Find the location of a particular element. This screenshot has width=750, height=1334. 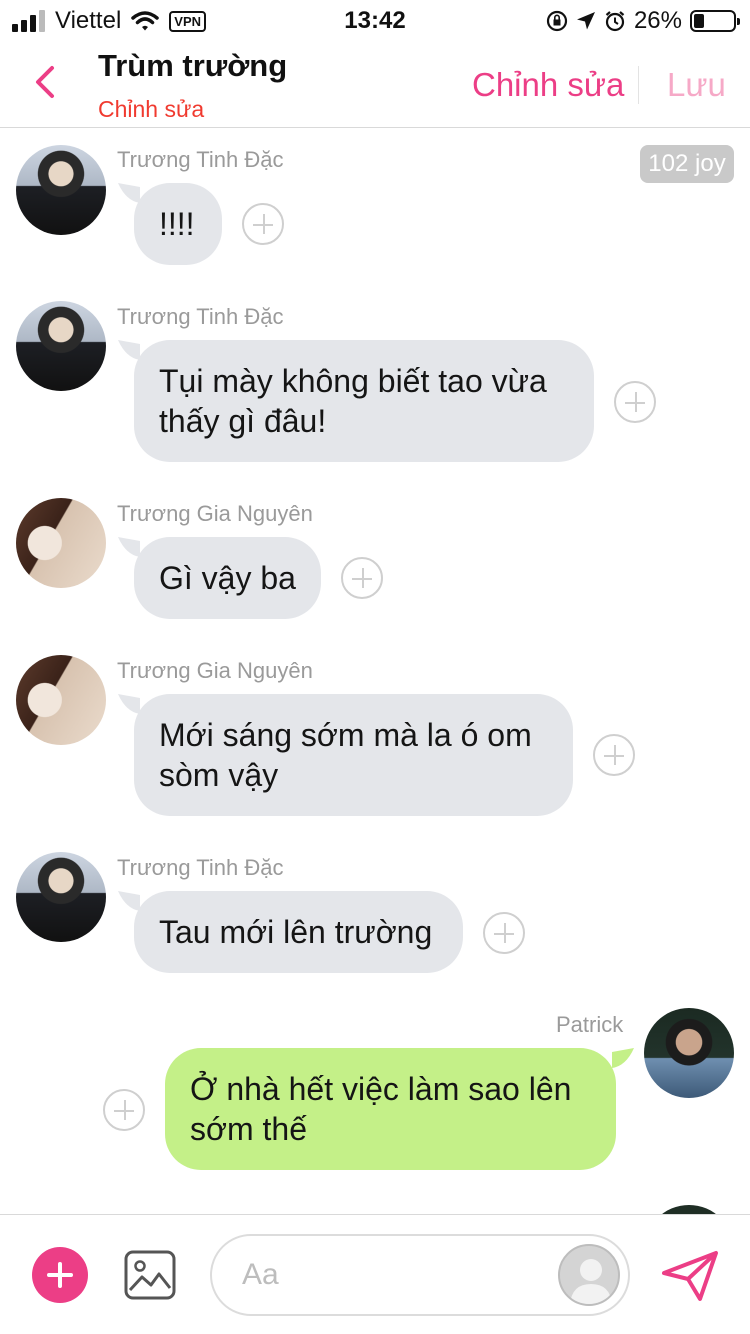

message-text: Gì vậy ba is located at coordinates (227, 578).